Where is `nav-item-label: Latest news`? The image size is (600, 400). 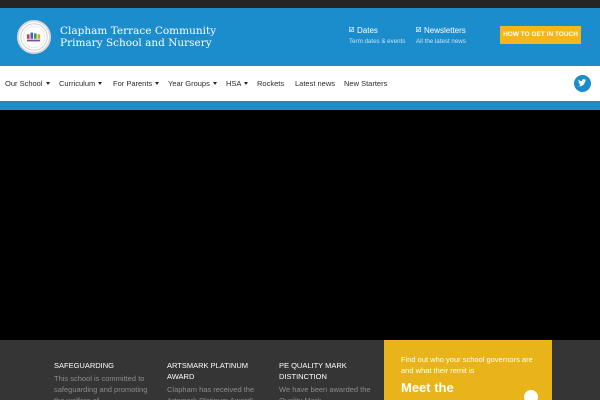
nav-item-label: Latest news is located at coordinates (315, 83).